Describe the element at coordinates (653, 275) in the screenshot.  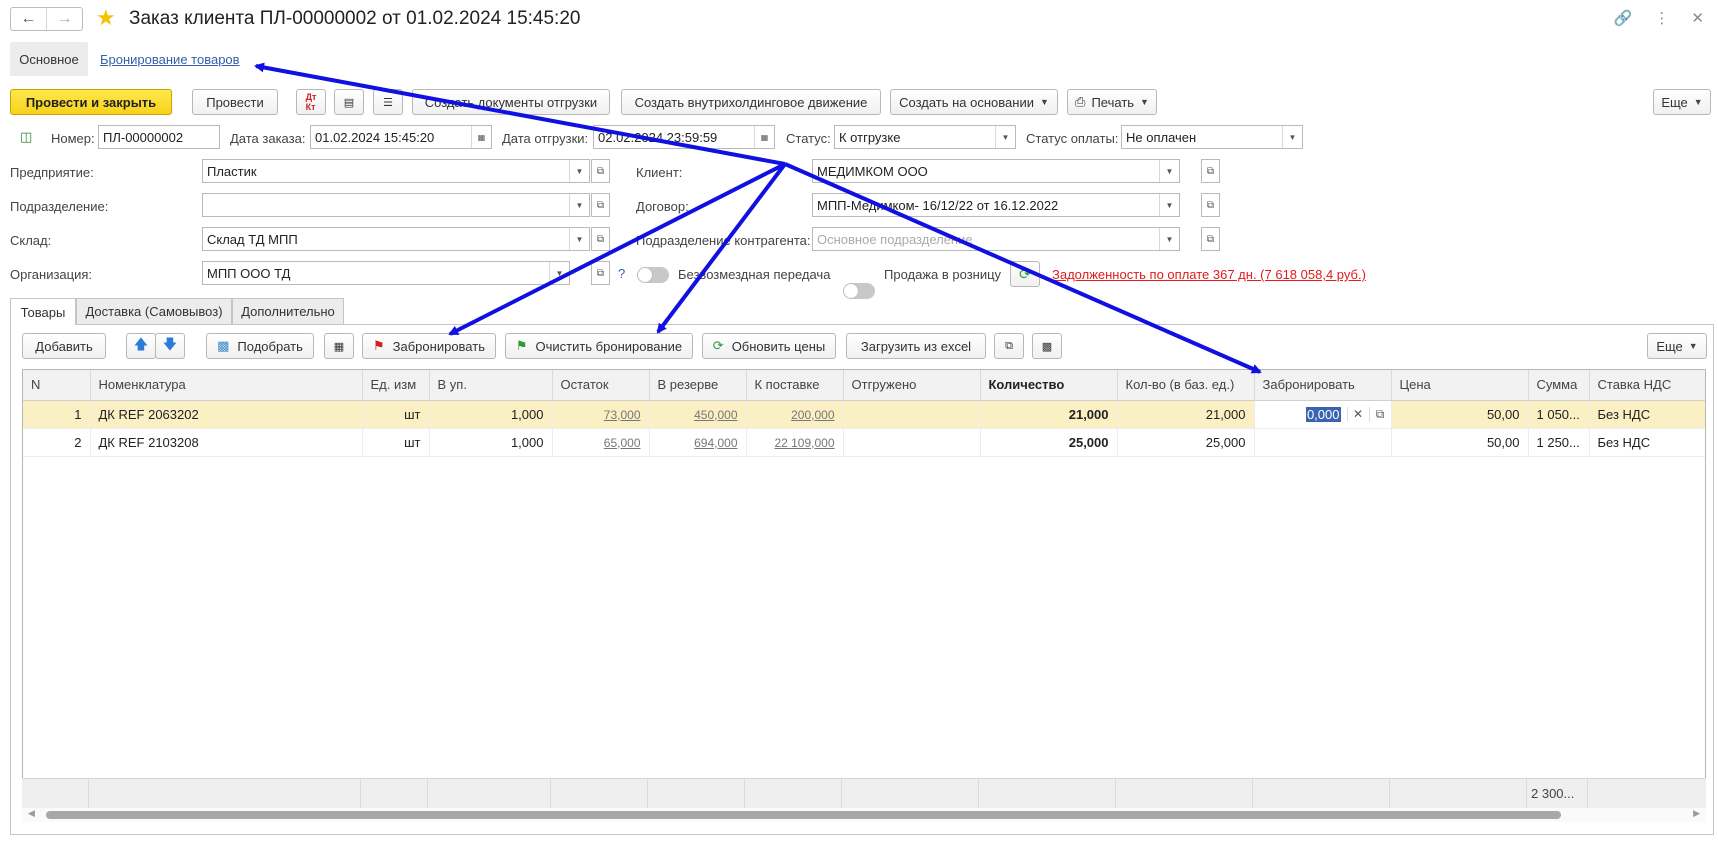
I see `free-transfer-toggle` at that location.